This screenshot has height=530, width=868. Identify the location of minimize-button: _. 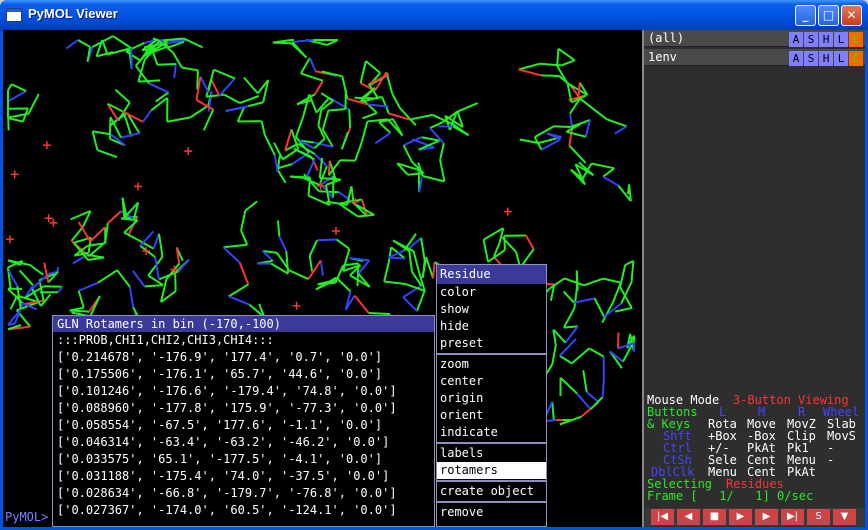
(805, 15).